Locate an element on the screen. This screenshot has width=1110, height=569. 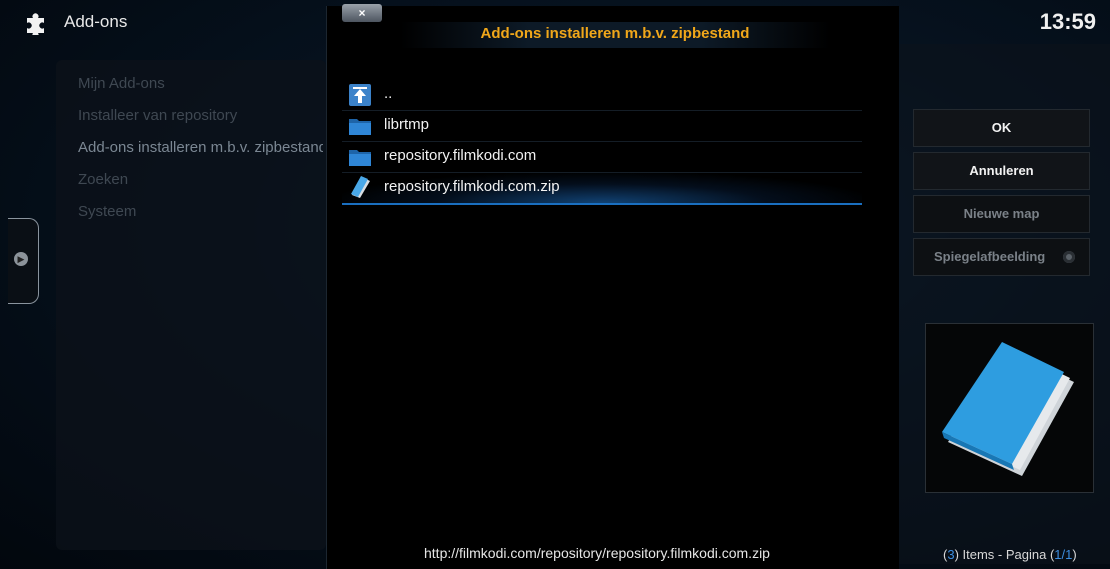
parent-folder-icon is located at coordinates (360, 95).